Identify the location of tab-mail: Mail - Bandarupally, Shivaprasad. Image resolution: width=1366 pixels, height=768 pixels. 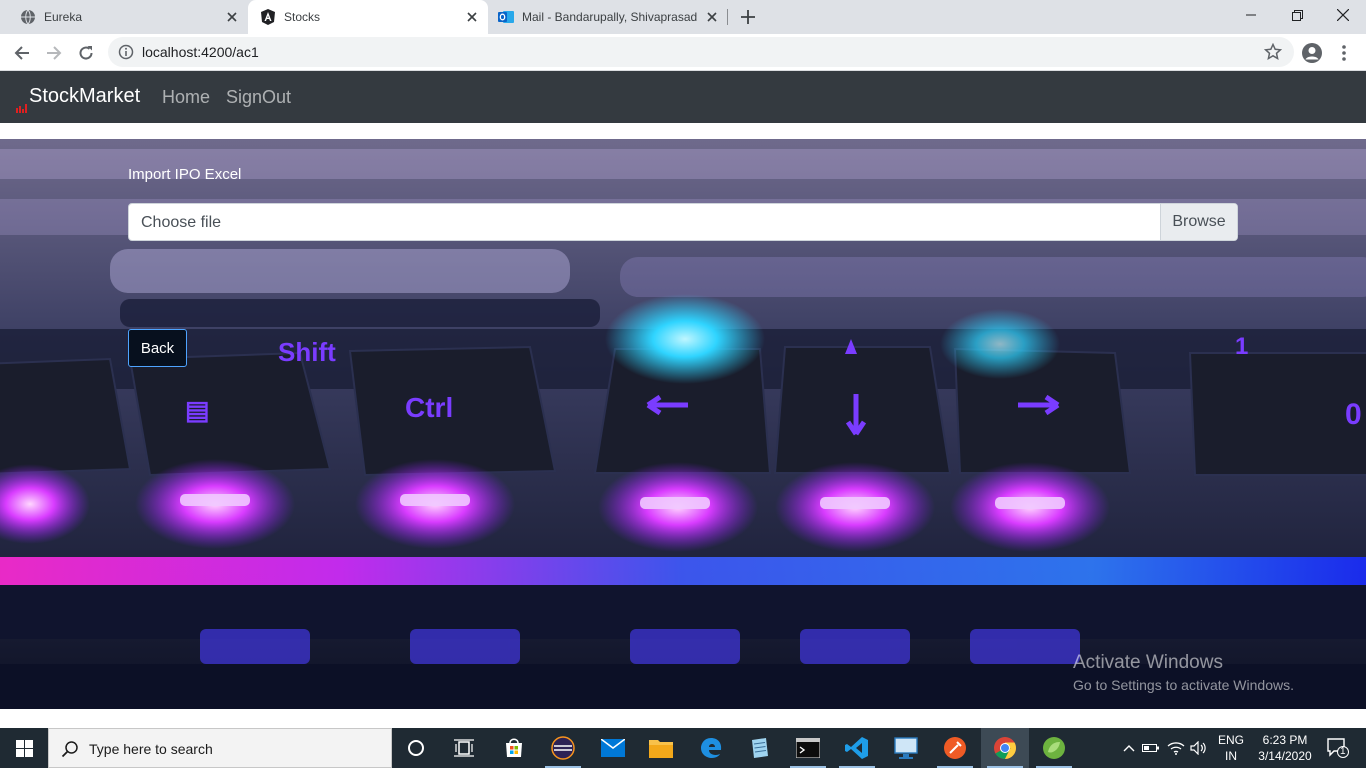
(608, 17).